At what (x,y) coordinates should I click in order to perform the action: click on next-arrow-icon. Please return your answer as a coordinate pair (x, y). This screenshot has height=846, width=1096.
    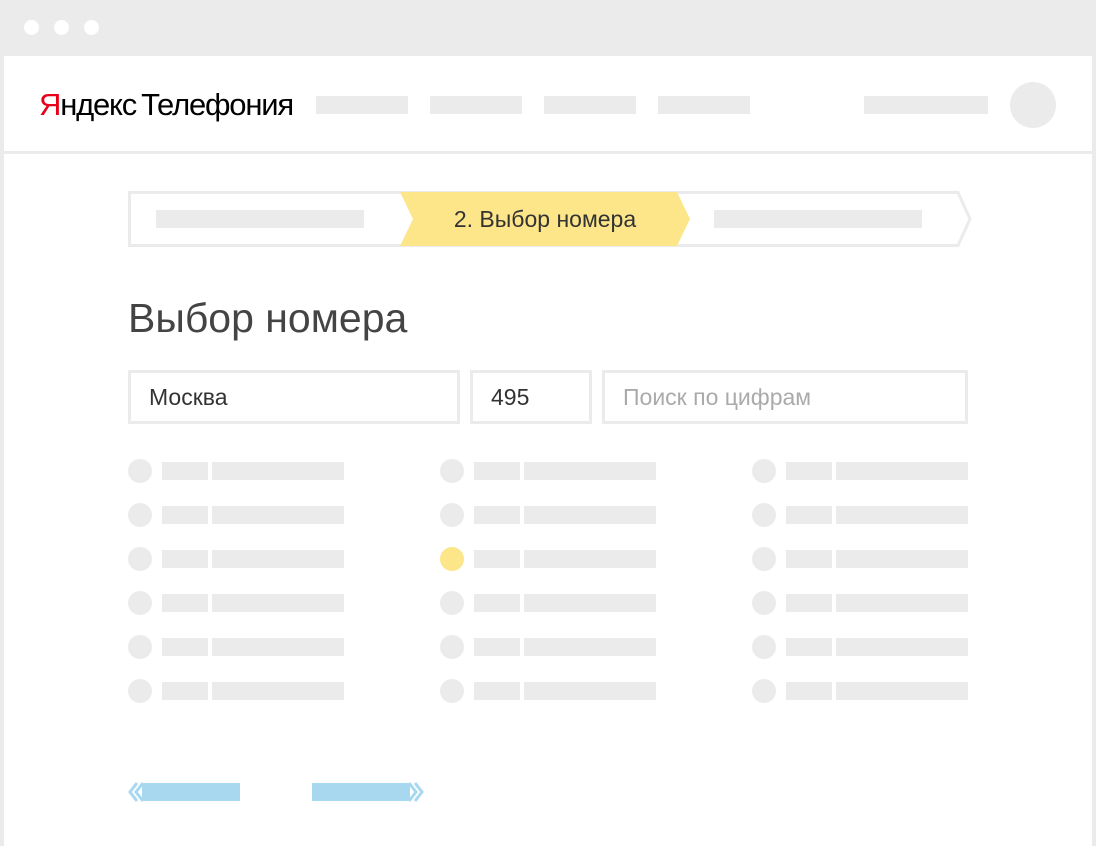
    Looking at the image, I should click on (368, 792).